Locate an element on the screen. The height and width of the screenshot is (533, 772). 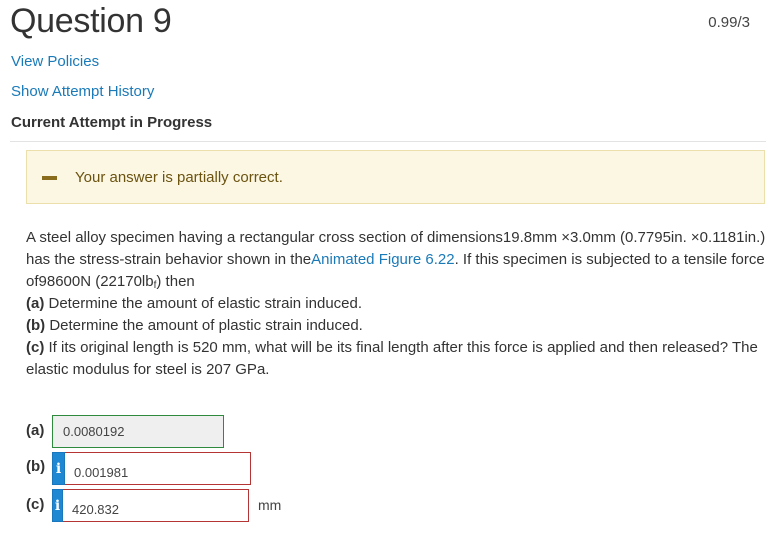
minus-icon is located at coordinates (49, 178).